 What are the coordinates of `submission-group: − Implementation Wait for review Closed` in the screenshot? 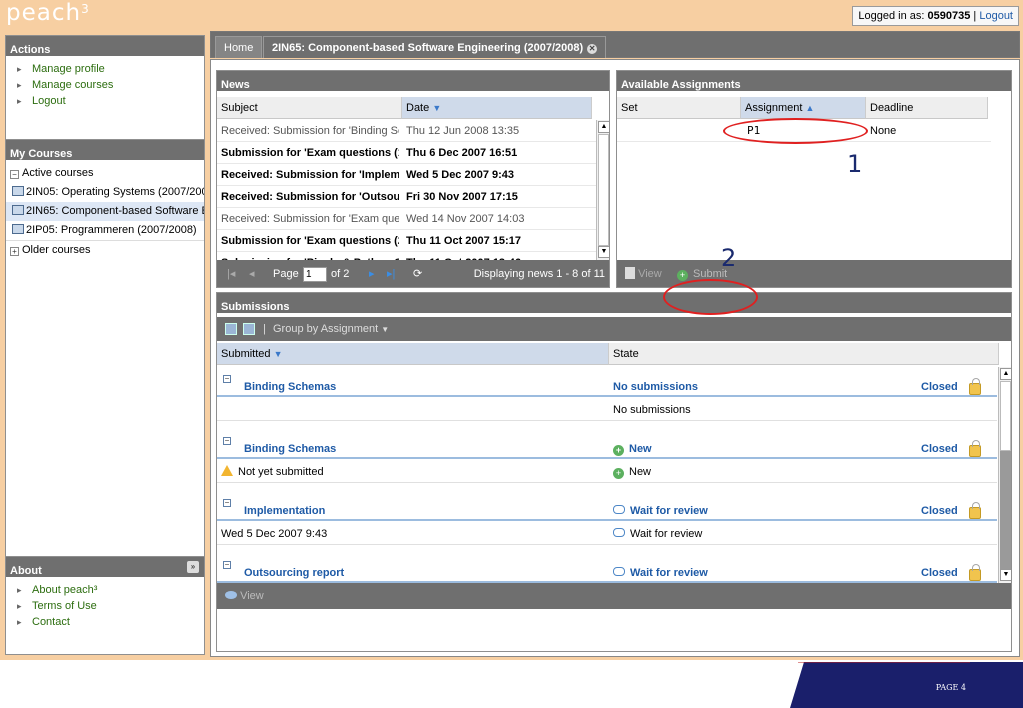 It's located at (607, 506).